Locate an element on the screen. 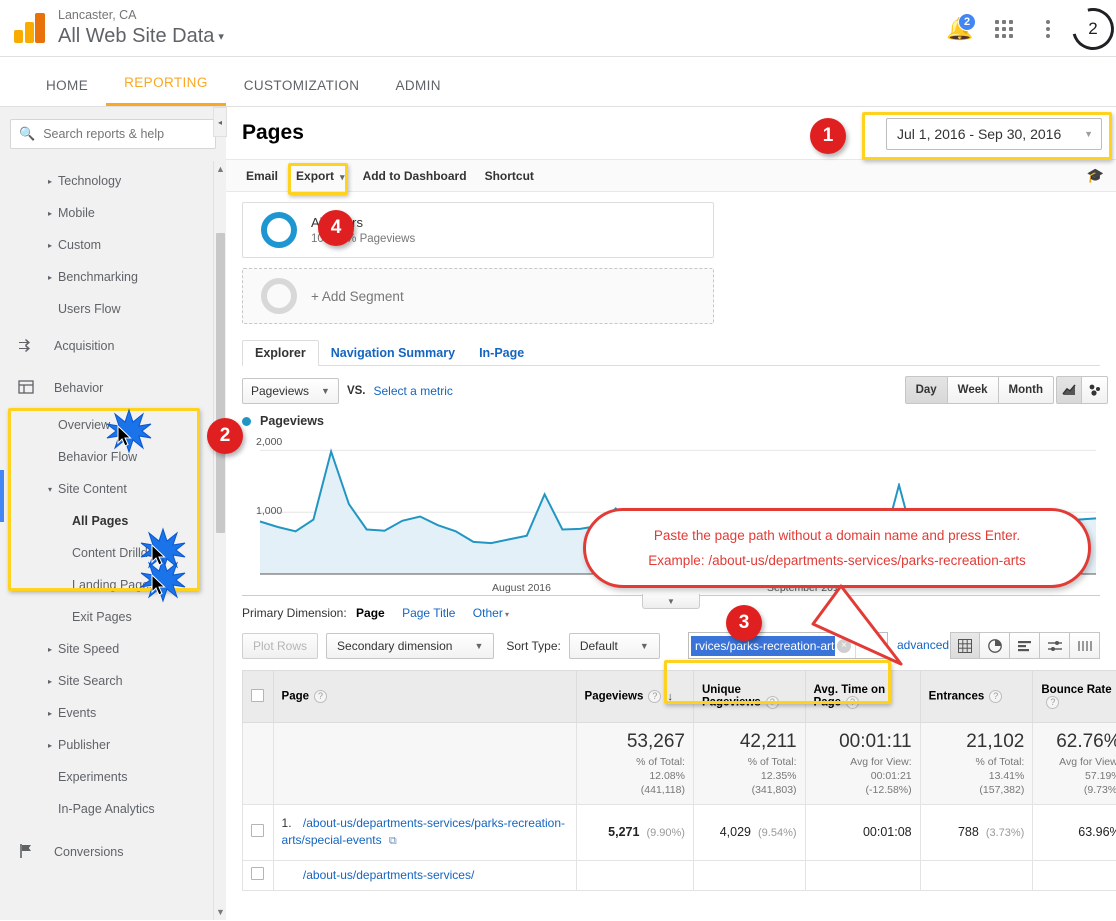 This screenshot has height=921, width=1116. tab-home: HOME is located at coordinates (67, 92).